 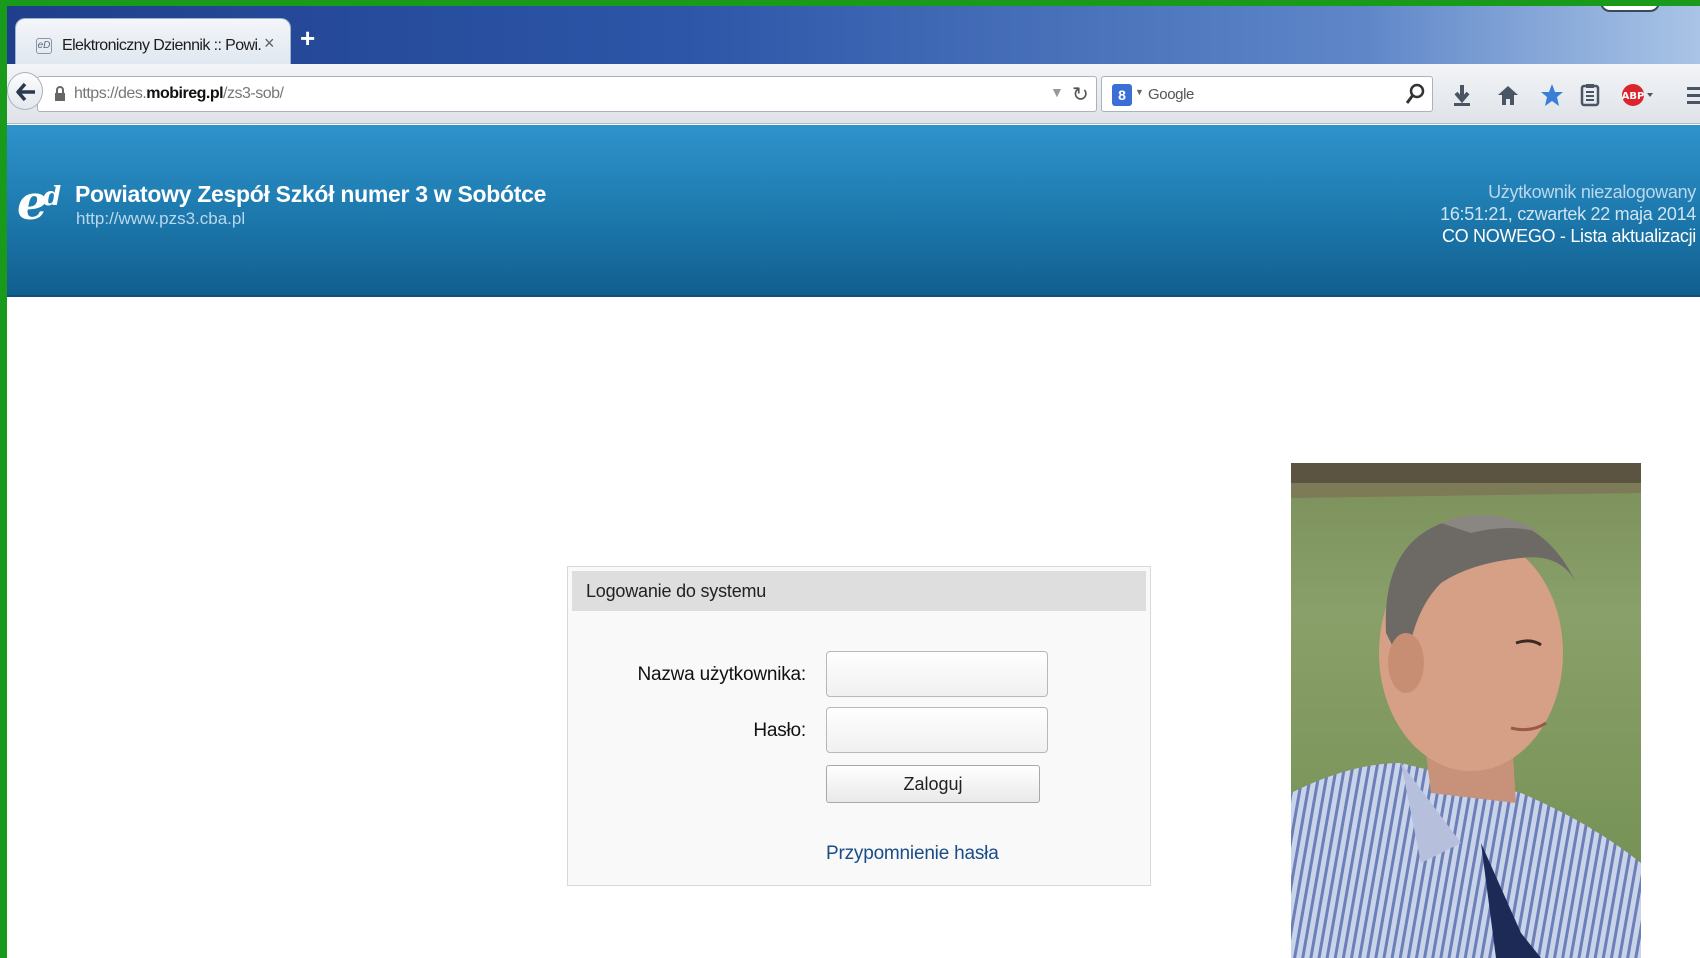 I want to click on download-icon, so click(x=1462, y=95).